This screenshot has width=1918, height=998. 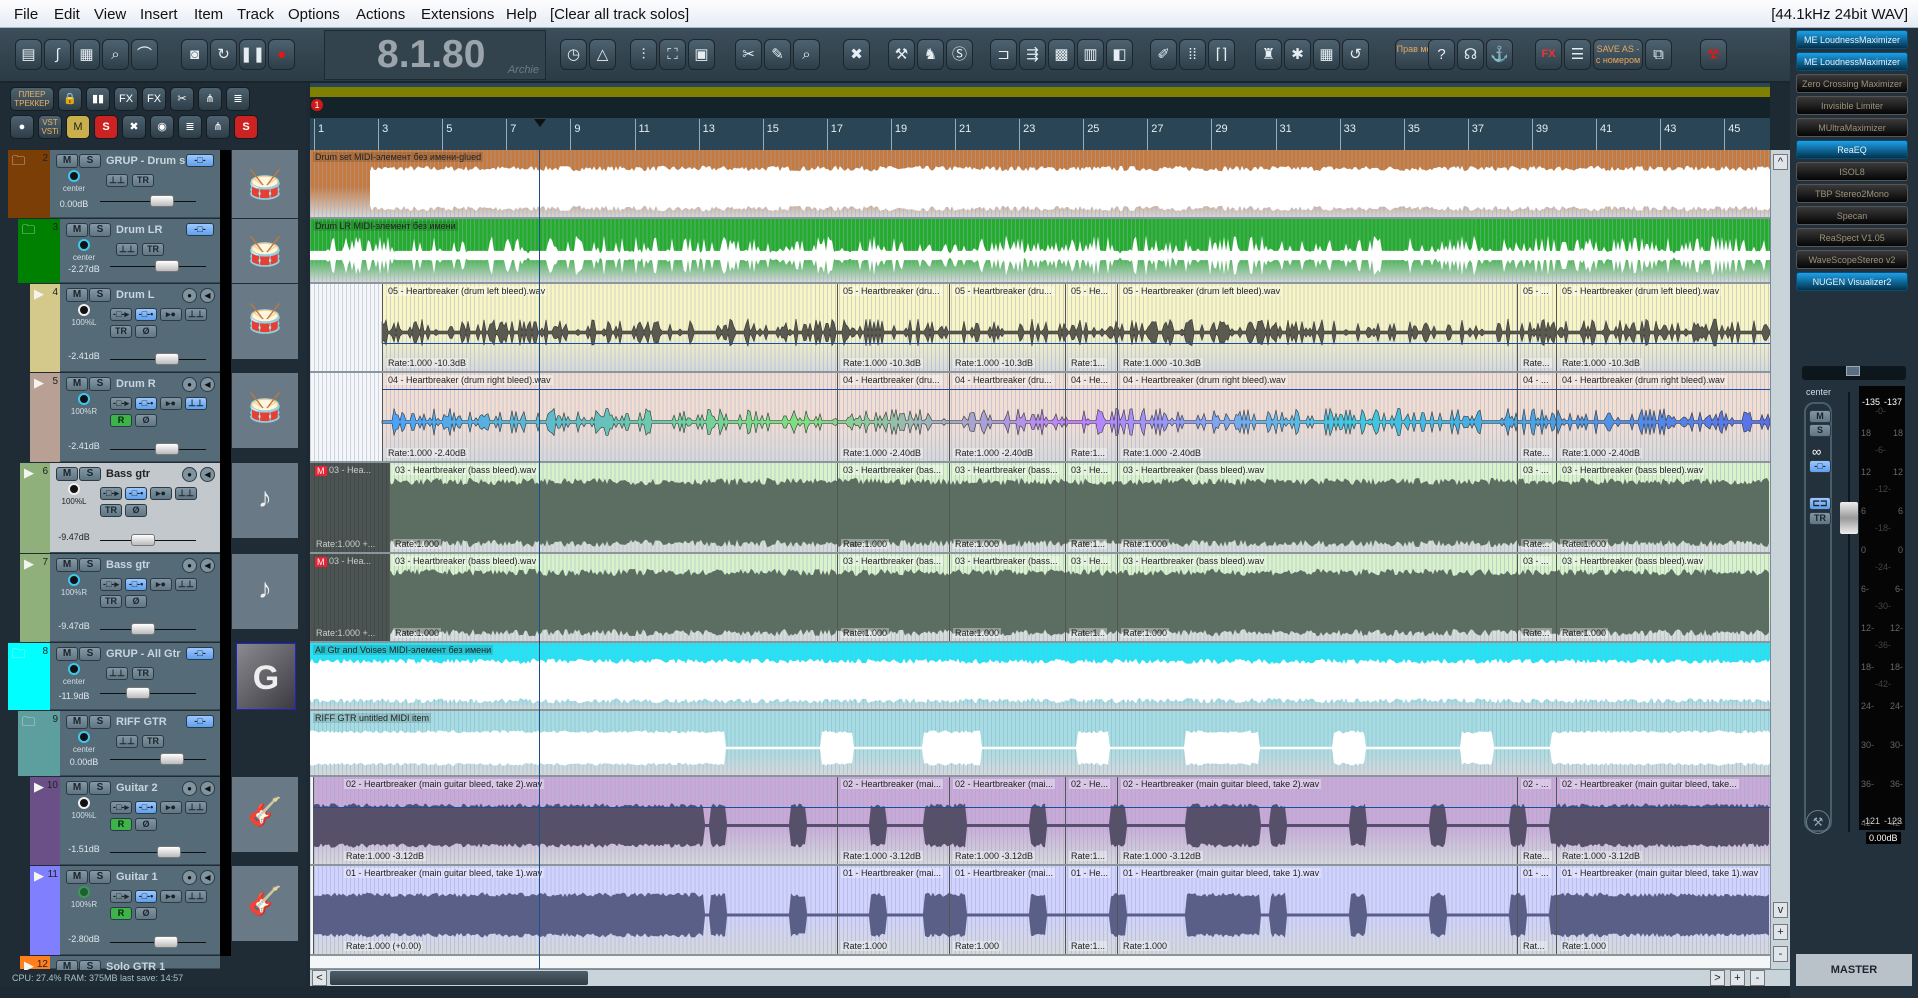 What do you see at coordinates (1076, 389) in the screenshot?
I see `volume-envelope` at bounding box center [1076, 389].